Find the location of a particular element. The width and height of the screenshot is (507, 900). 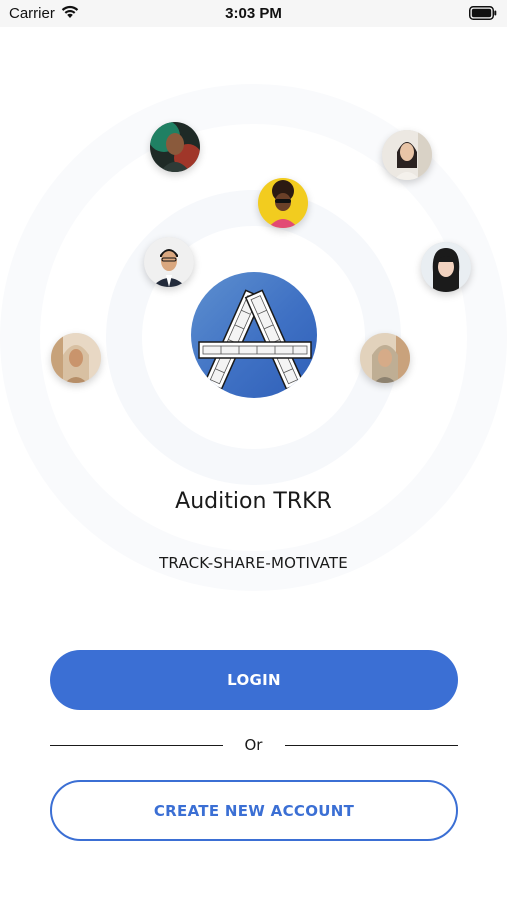

app-title: Audition TRKR is located at coordinates (253, 501).